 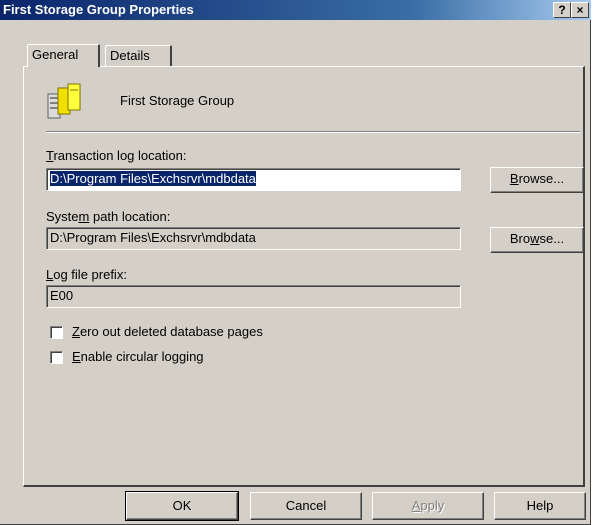 What do you see at coordinates (98, 9) in the screenshot?
I see `window-title: First Storage Group Properties` at bounding box center [98, 9].